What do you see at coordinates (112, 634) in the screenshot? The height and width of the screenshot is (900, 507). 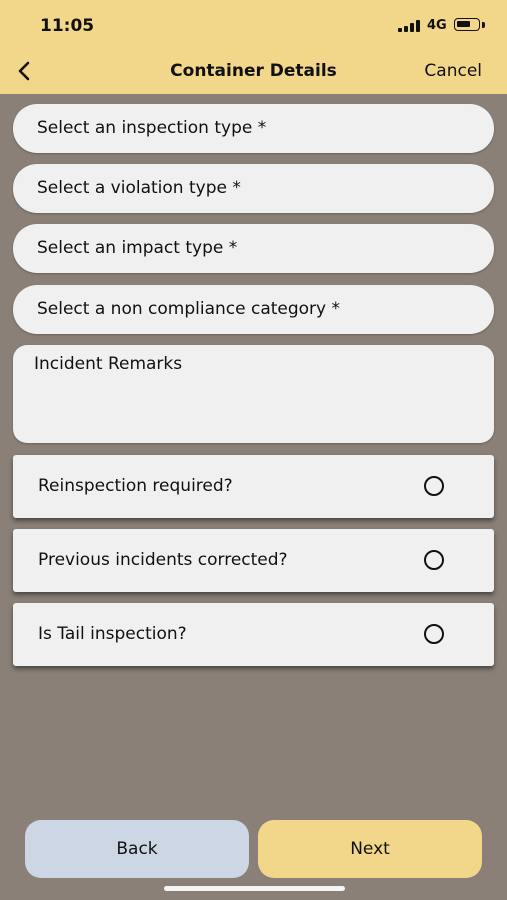 I see `toggle-label: Is Tail inspection?` at bounding box center [112, 634].